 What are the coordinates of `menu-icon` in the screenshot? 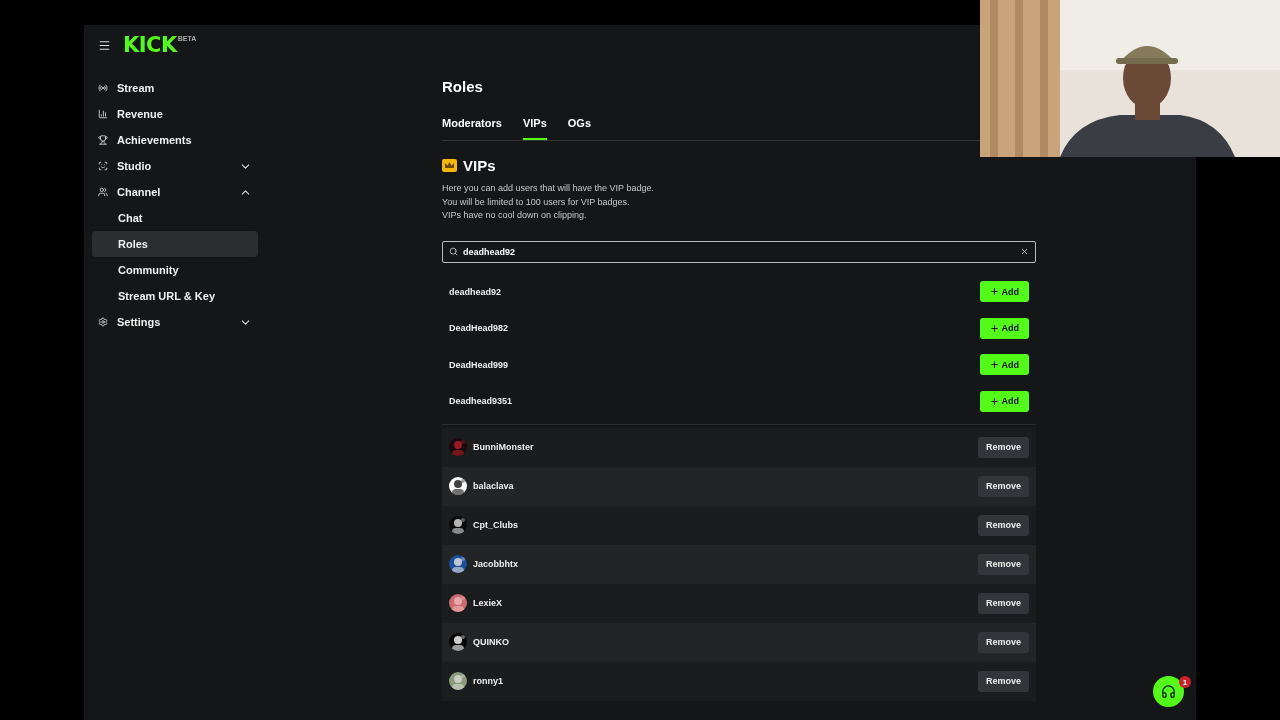 It's located at (104, 45).